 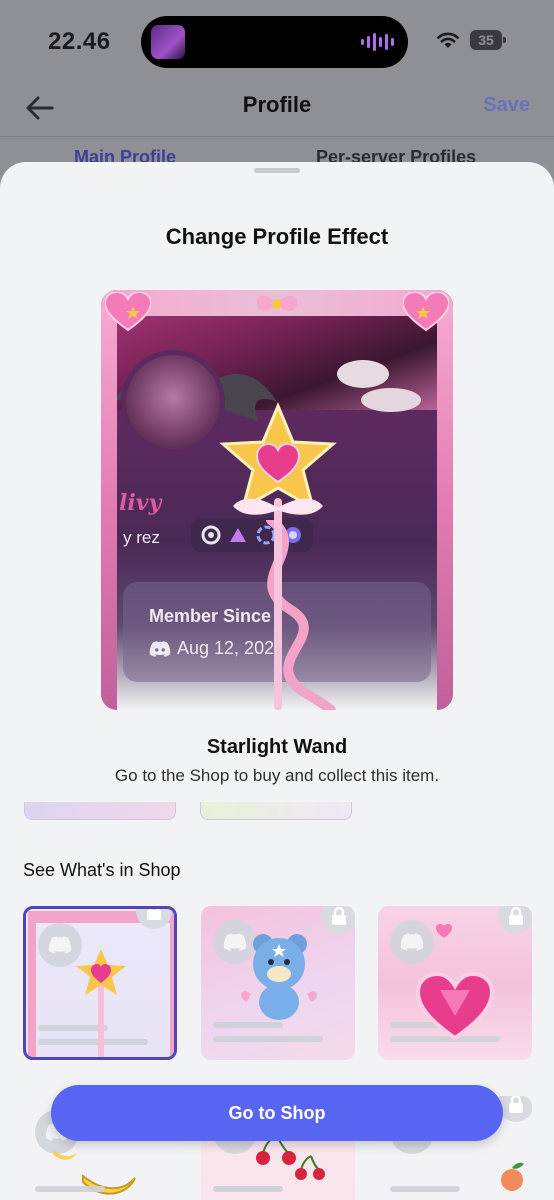 What do you see at coordinates (277, 170) in the screenshot?
I see `sheet-drag-handle` at bounding box center [277, 170].